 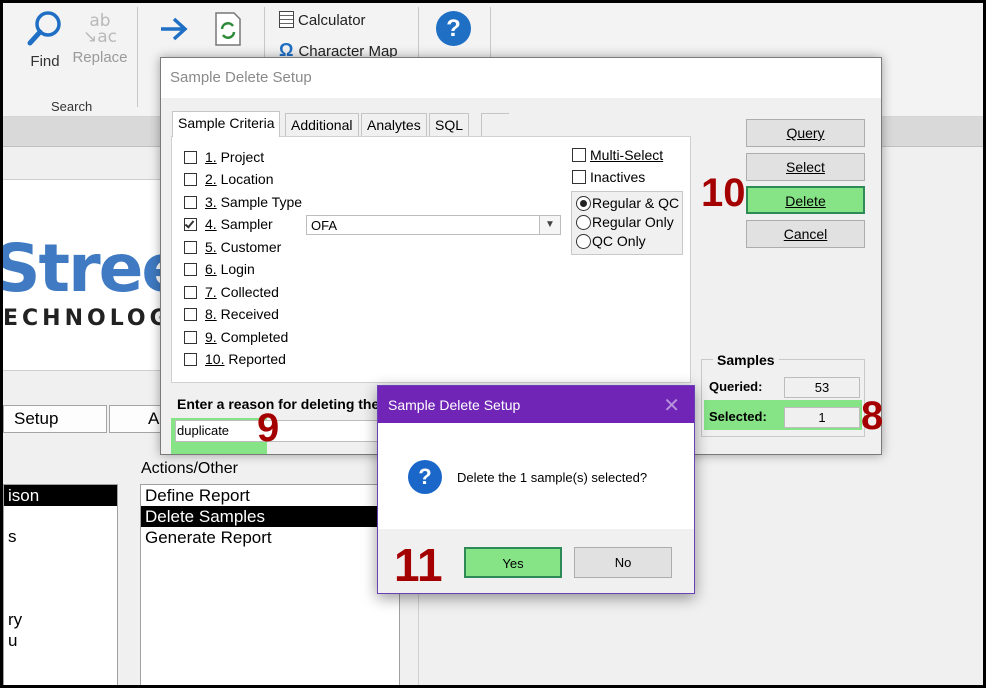 I want to click on selected-count: 1, so click(x=822, y=417).